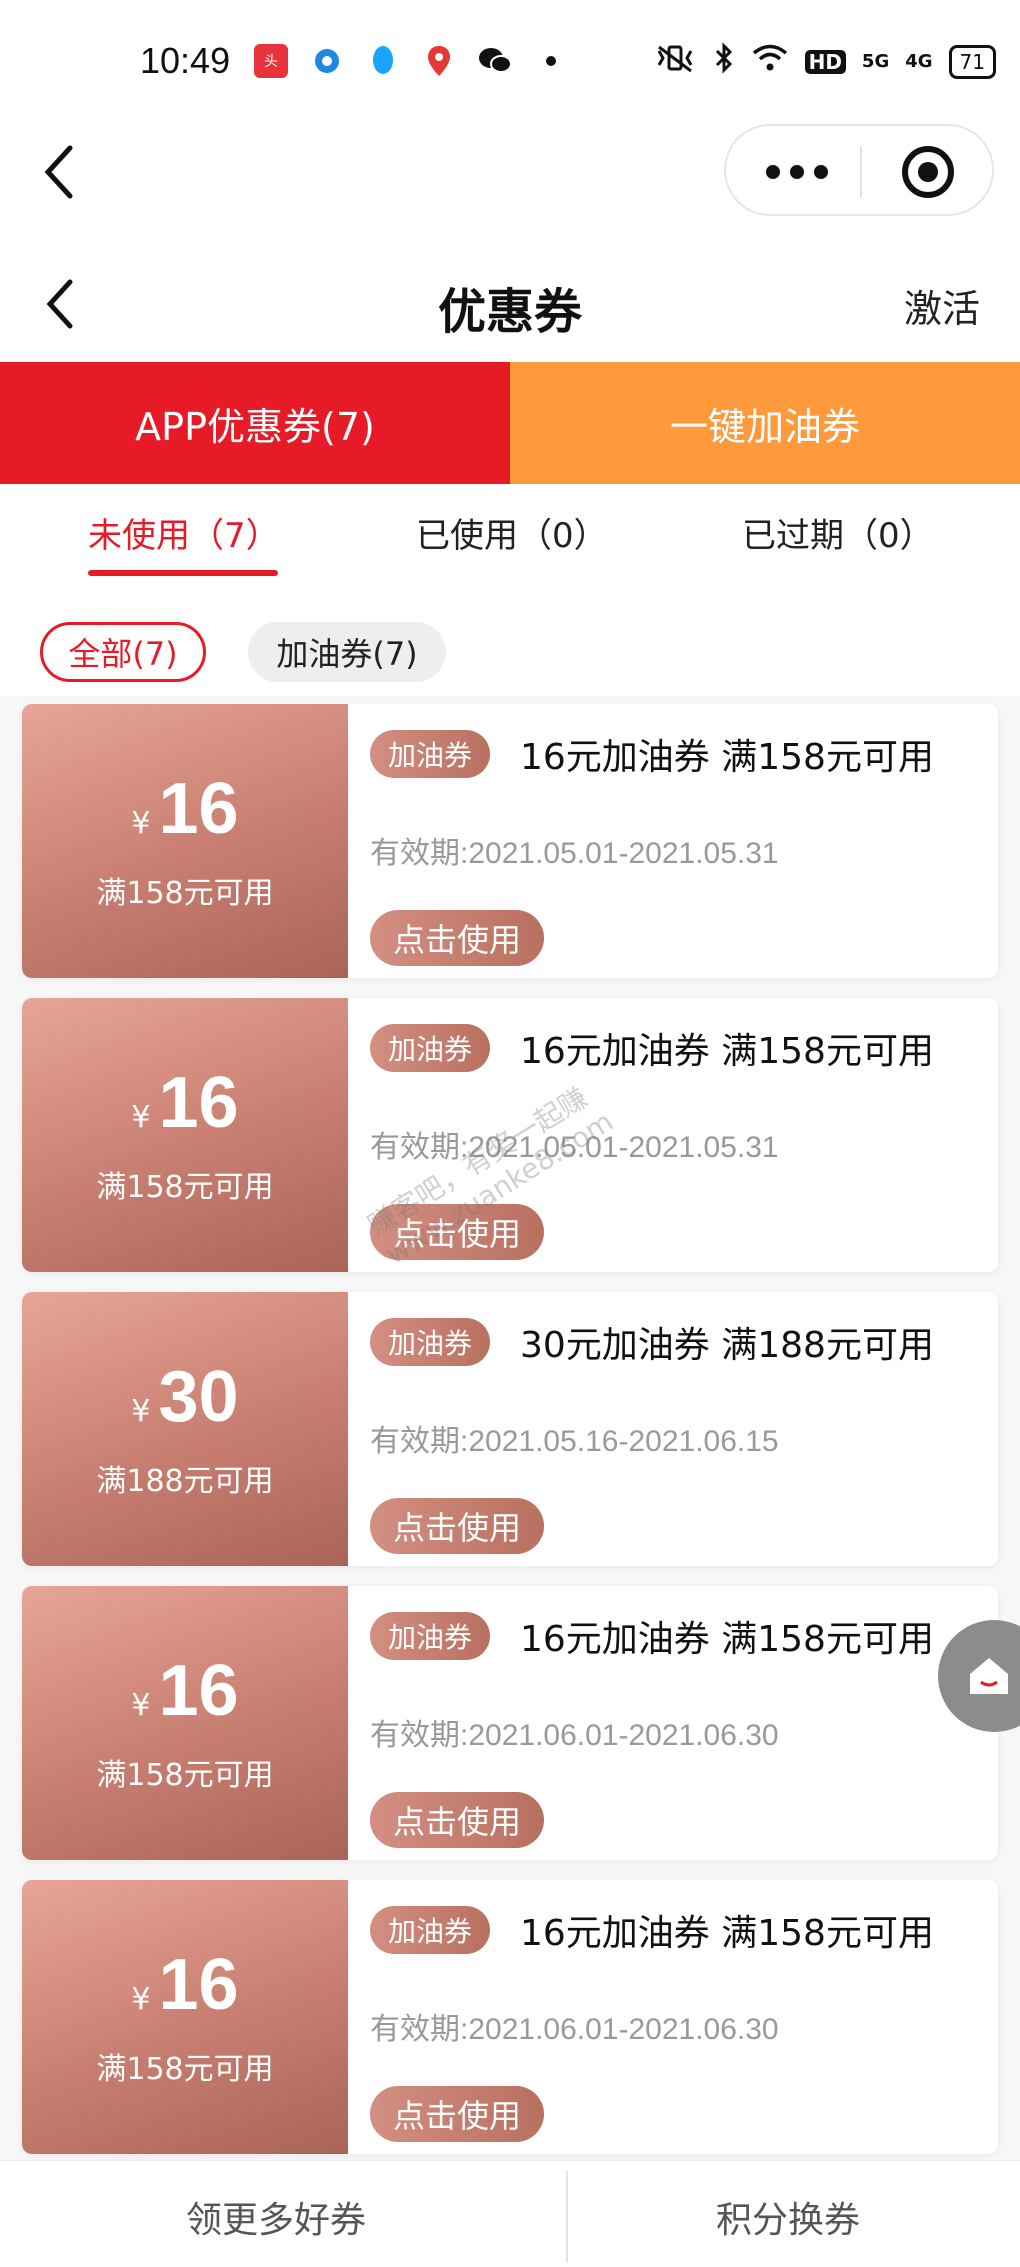 This screenshot has height=2267, width=1020. What do you see at coordinates (512, 532) in the screenshot?
I see `tab-used: 已使用（0）` at bounding box center [512, 532].